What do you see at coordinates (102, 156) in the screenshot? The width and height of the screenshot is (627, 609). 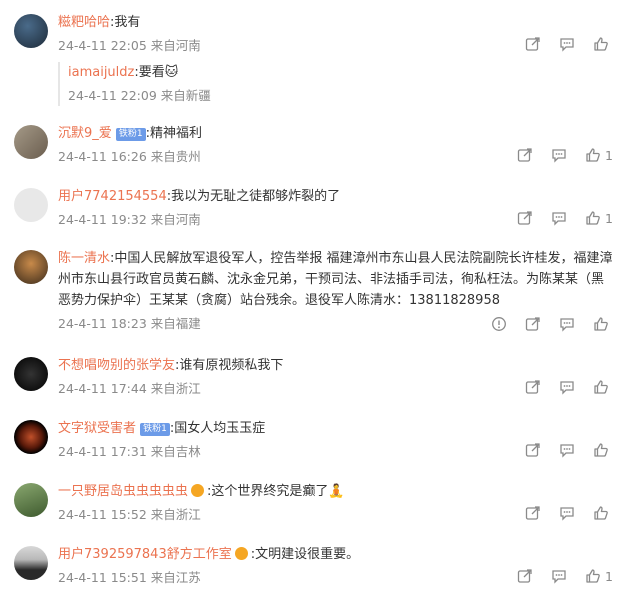 I see `comment-time: 24-4-11 16:26` at bounding box center [102, 156].